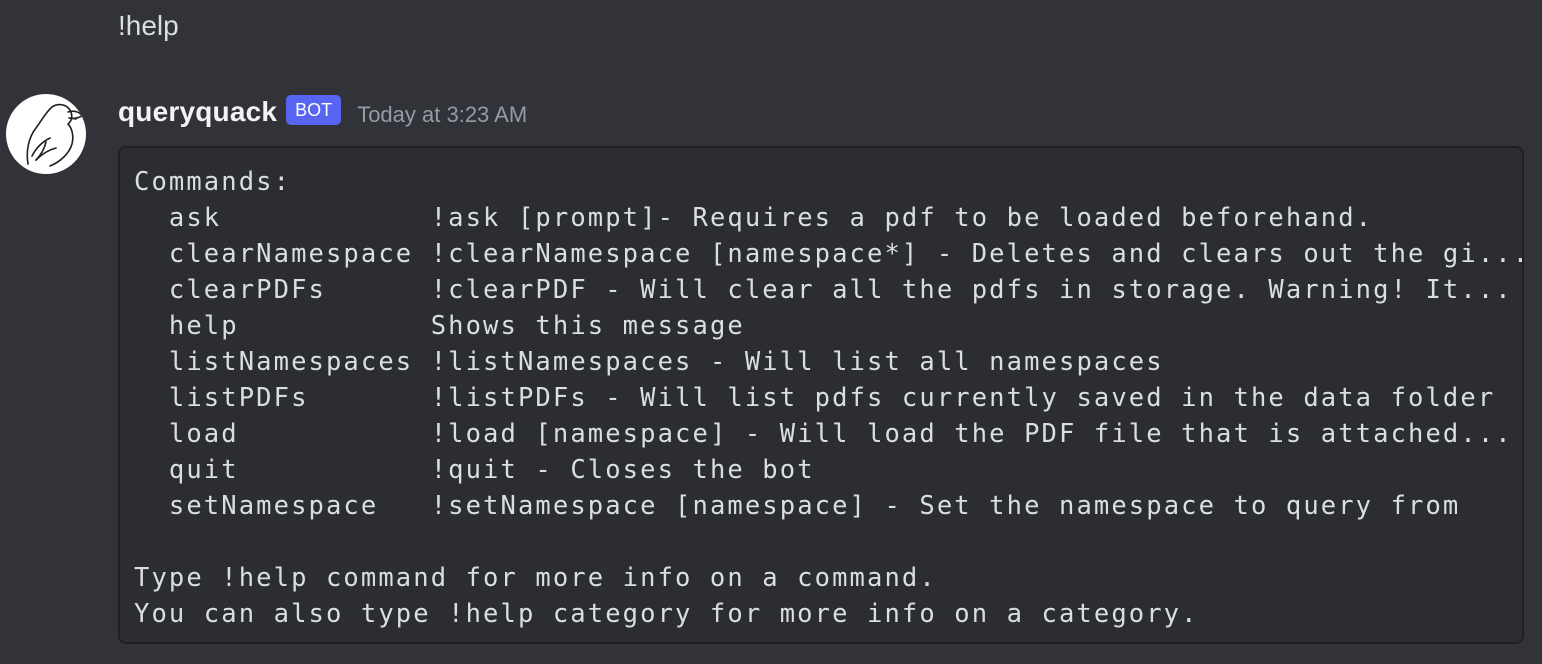 The image size is (1542, 664). What do you see at coordinates (821, 470) in the screenshot?
I see `command-row: quit !quit - Closes the bot` at bounding box center [821, 470].